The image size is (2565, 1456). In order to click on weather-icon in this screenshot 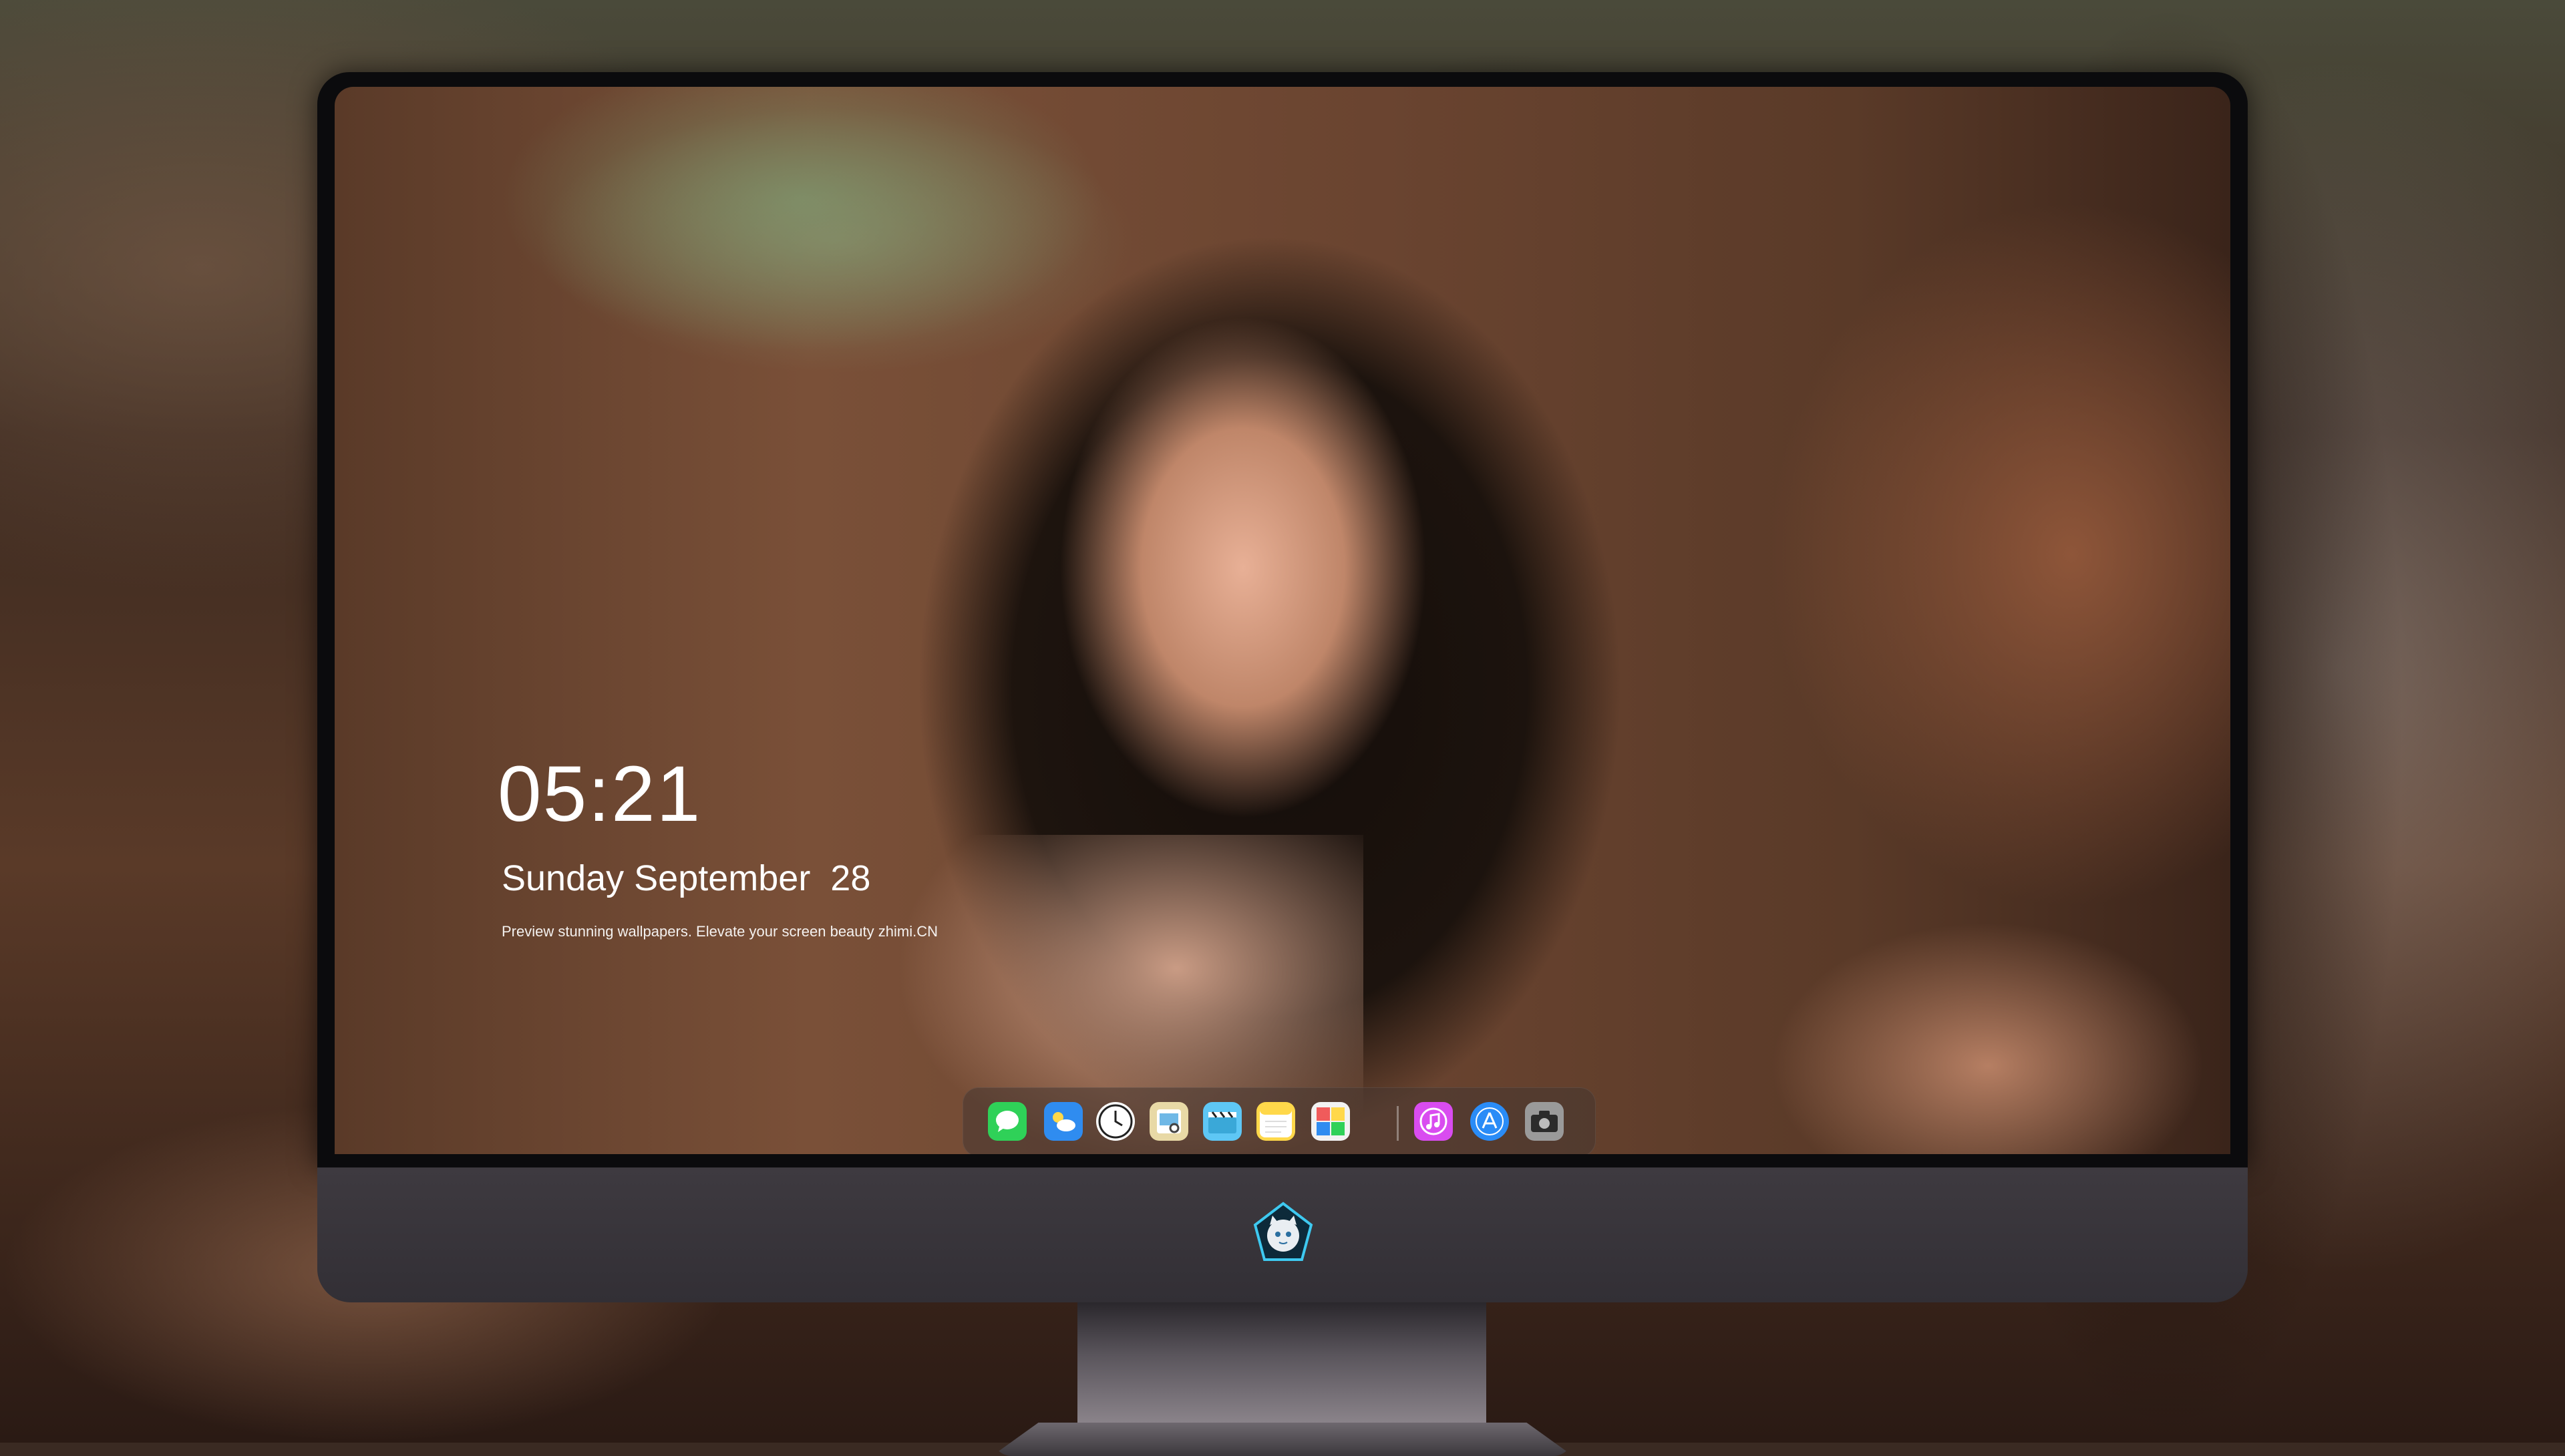, I will do `click(1063, 1121)`.